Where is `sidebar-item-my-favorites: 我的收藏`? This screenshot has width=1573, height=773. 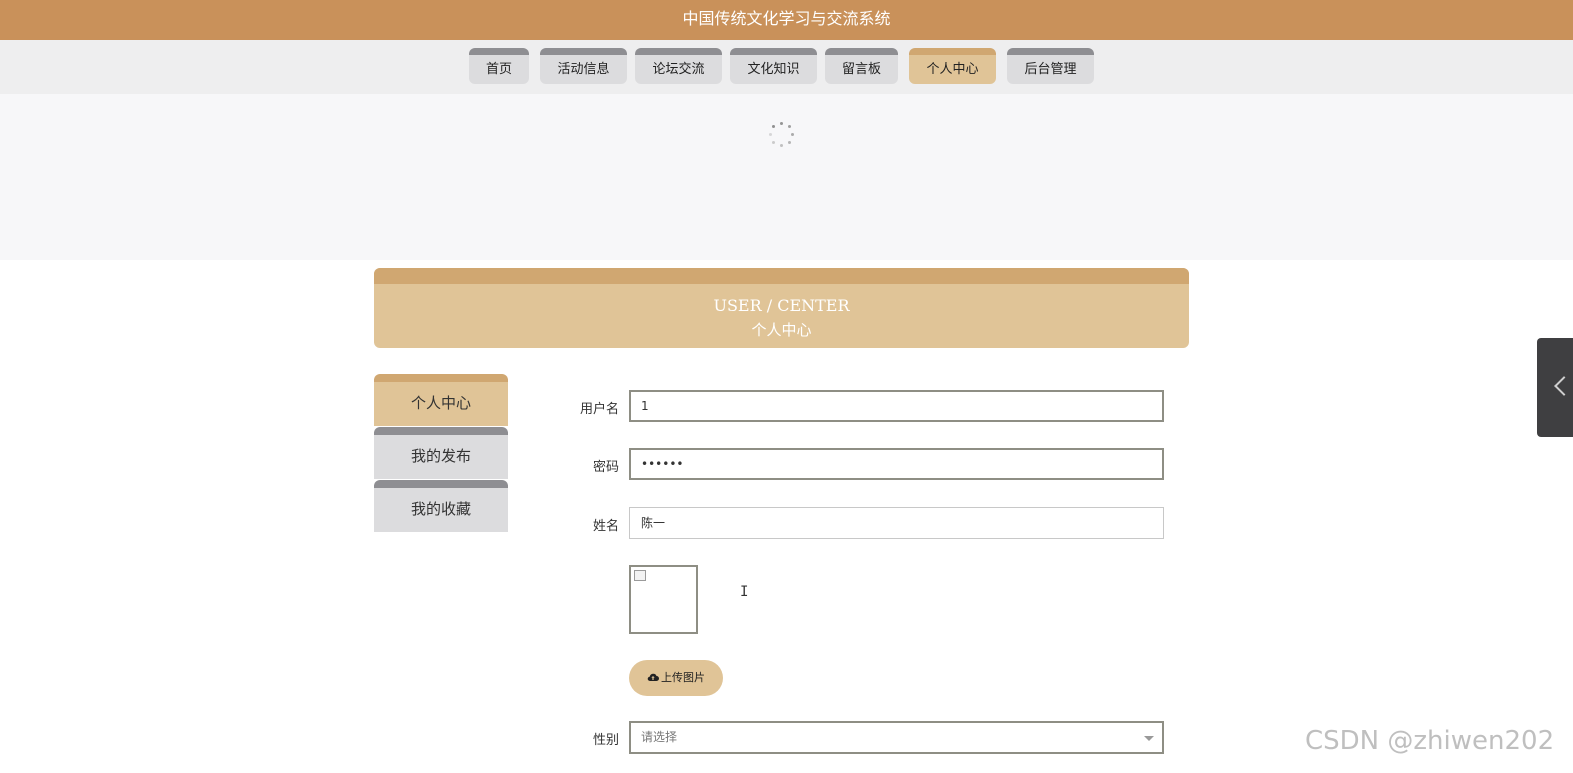
sidebar-item-my-favorites: 我的收藏 is located at coordinates (441, 506).